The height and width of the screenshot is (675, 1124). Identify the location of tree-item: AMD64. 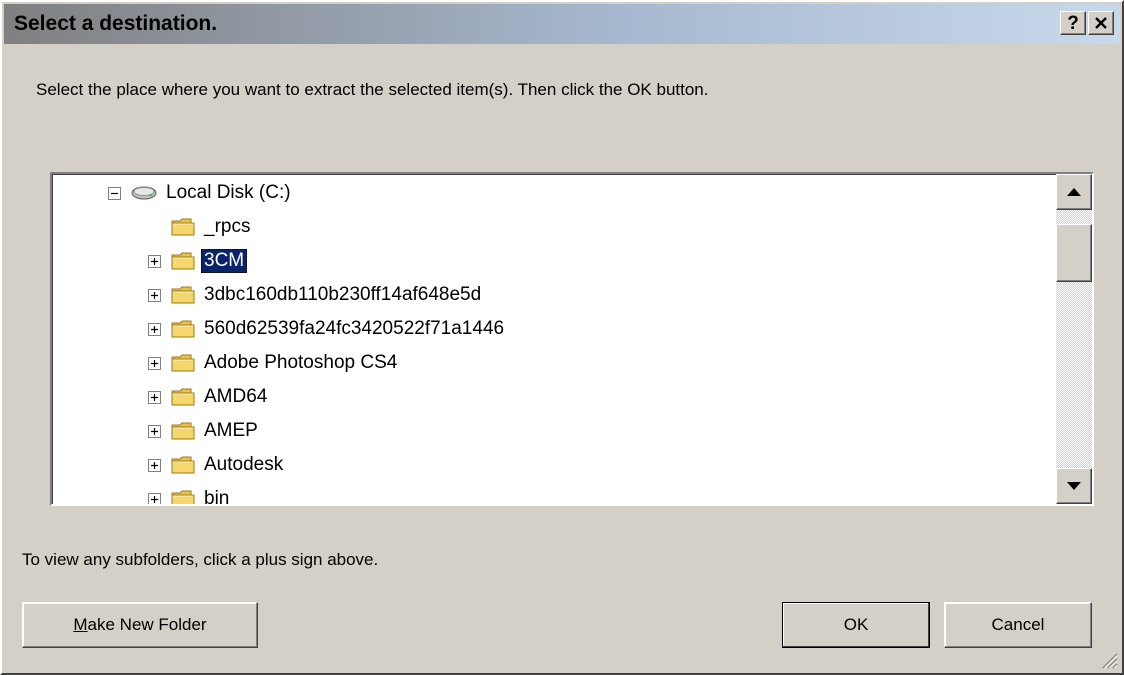
(209, 397).